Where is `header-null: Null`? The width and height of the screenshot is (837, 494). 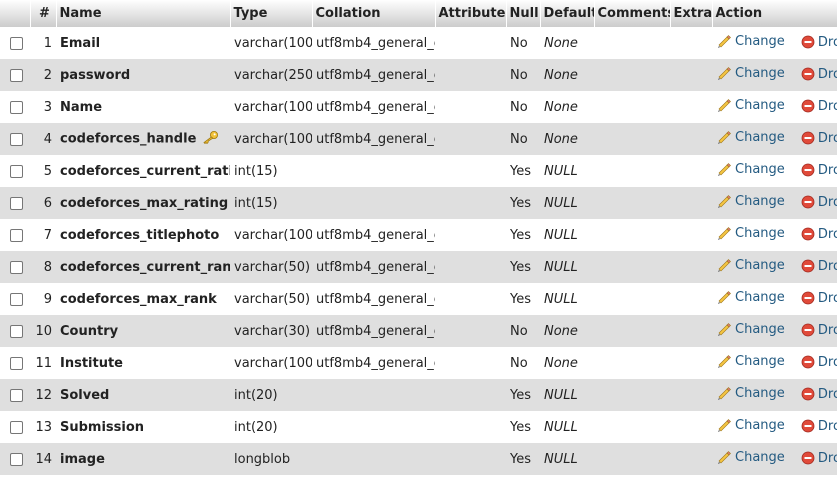 header-null: Null is located at coordinates (523, 13).